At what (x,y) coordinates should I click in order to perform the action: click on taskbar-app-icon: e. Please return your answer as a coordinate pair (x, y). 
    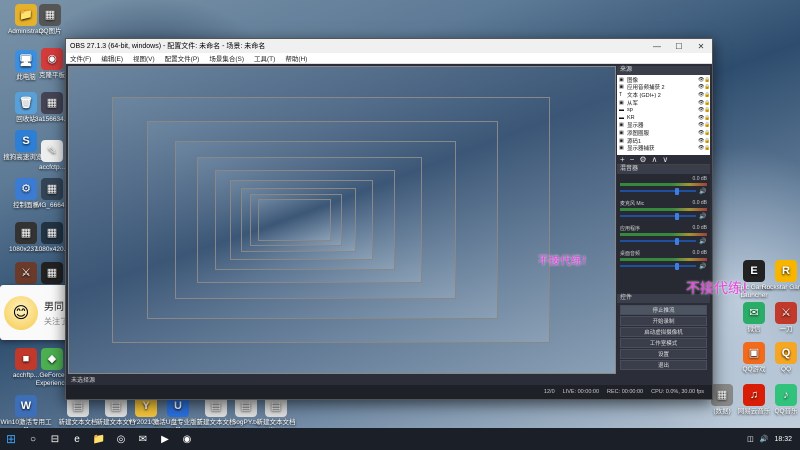
    Looking at the image, I should click on (77, 439).